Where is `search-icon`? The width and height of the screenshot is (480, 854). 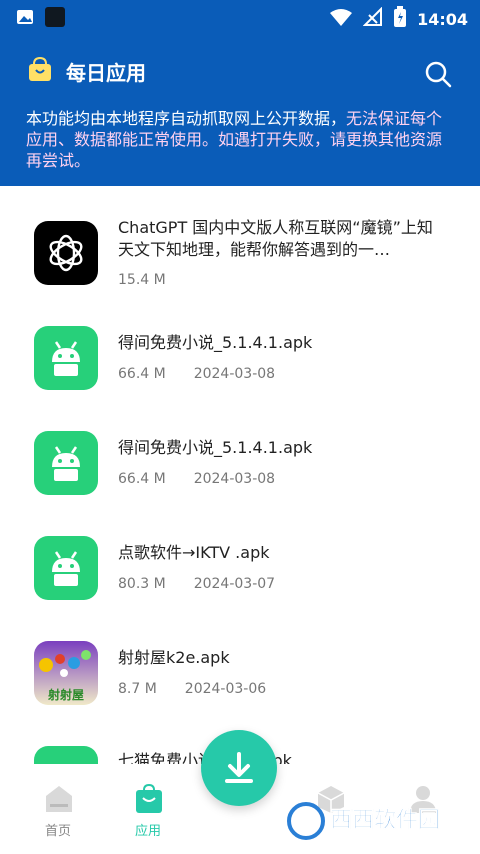
search-icon is located at coordinates (438, 74).